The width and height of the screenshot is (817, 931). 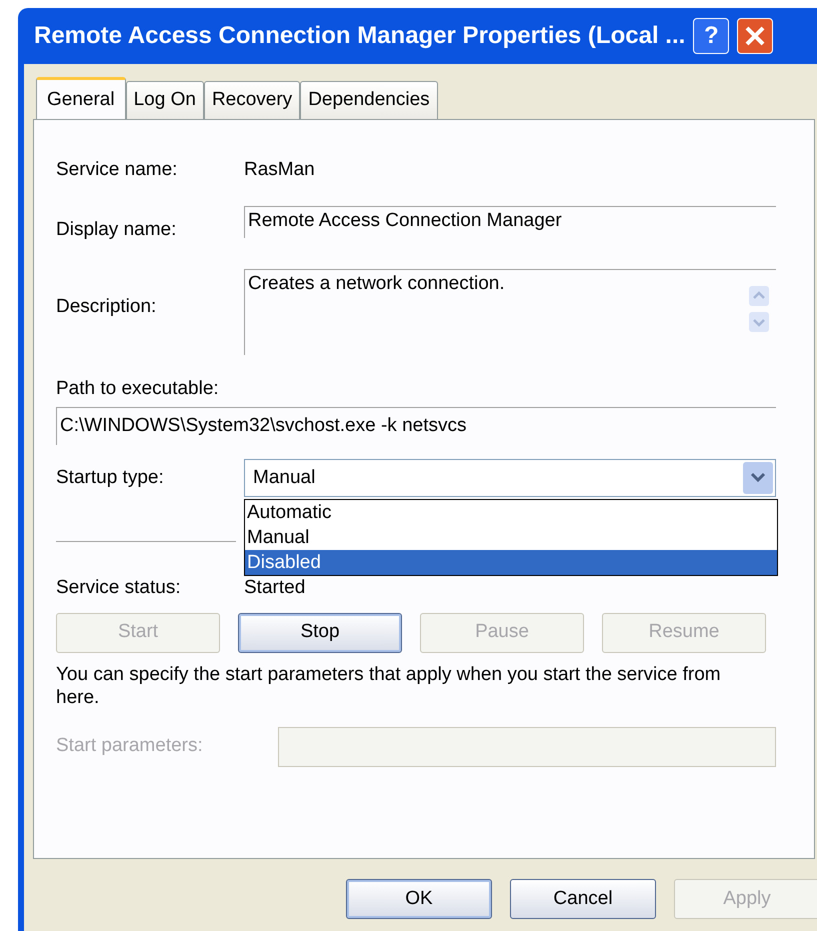 What do you see at coordinates (107, 306) in the screenshot?
I see `field-label: Description:` at bounding box center [107, 306].